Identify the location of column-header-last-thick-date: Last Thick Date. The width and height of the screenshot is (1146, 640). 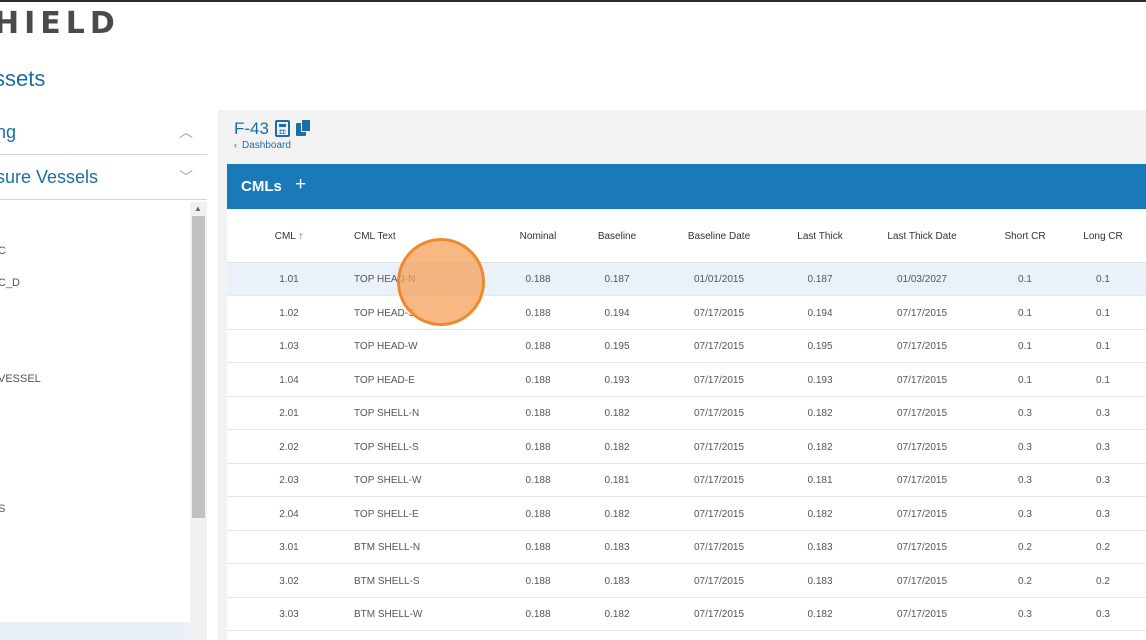
(921, 236).